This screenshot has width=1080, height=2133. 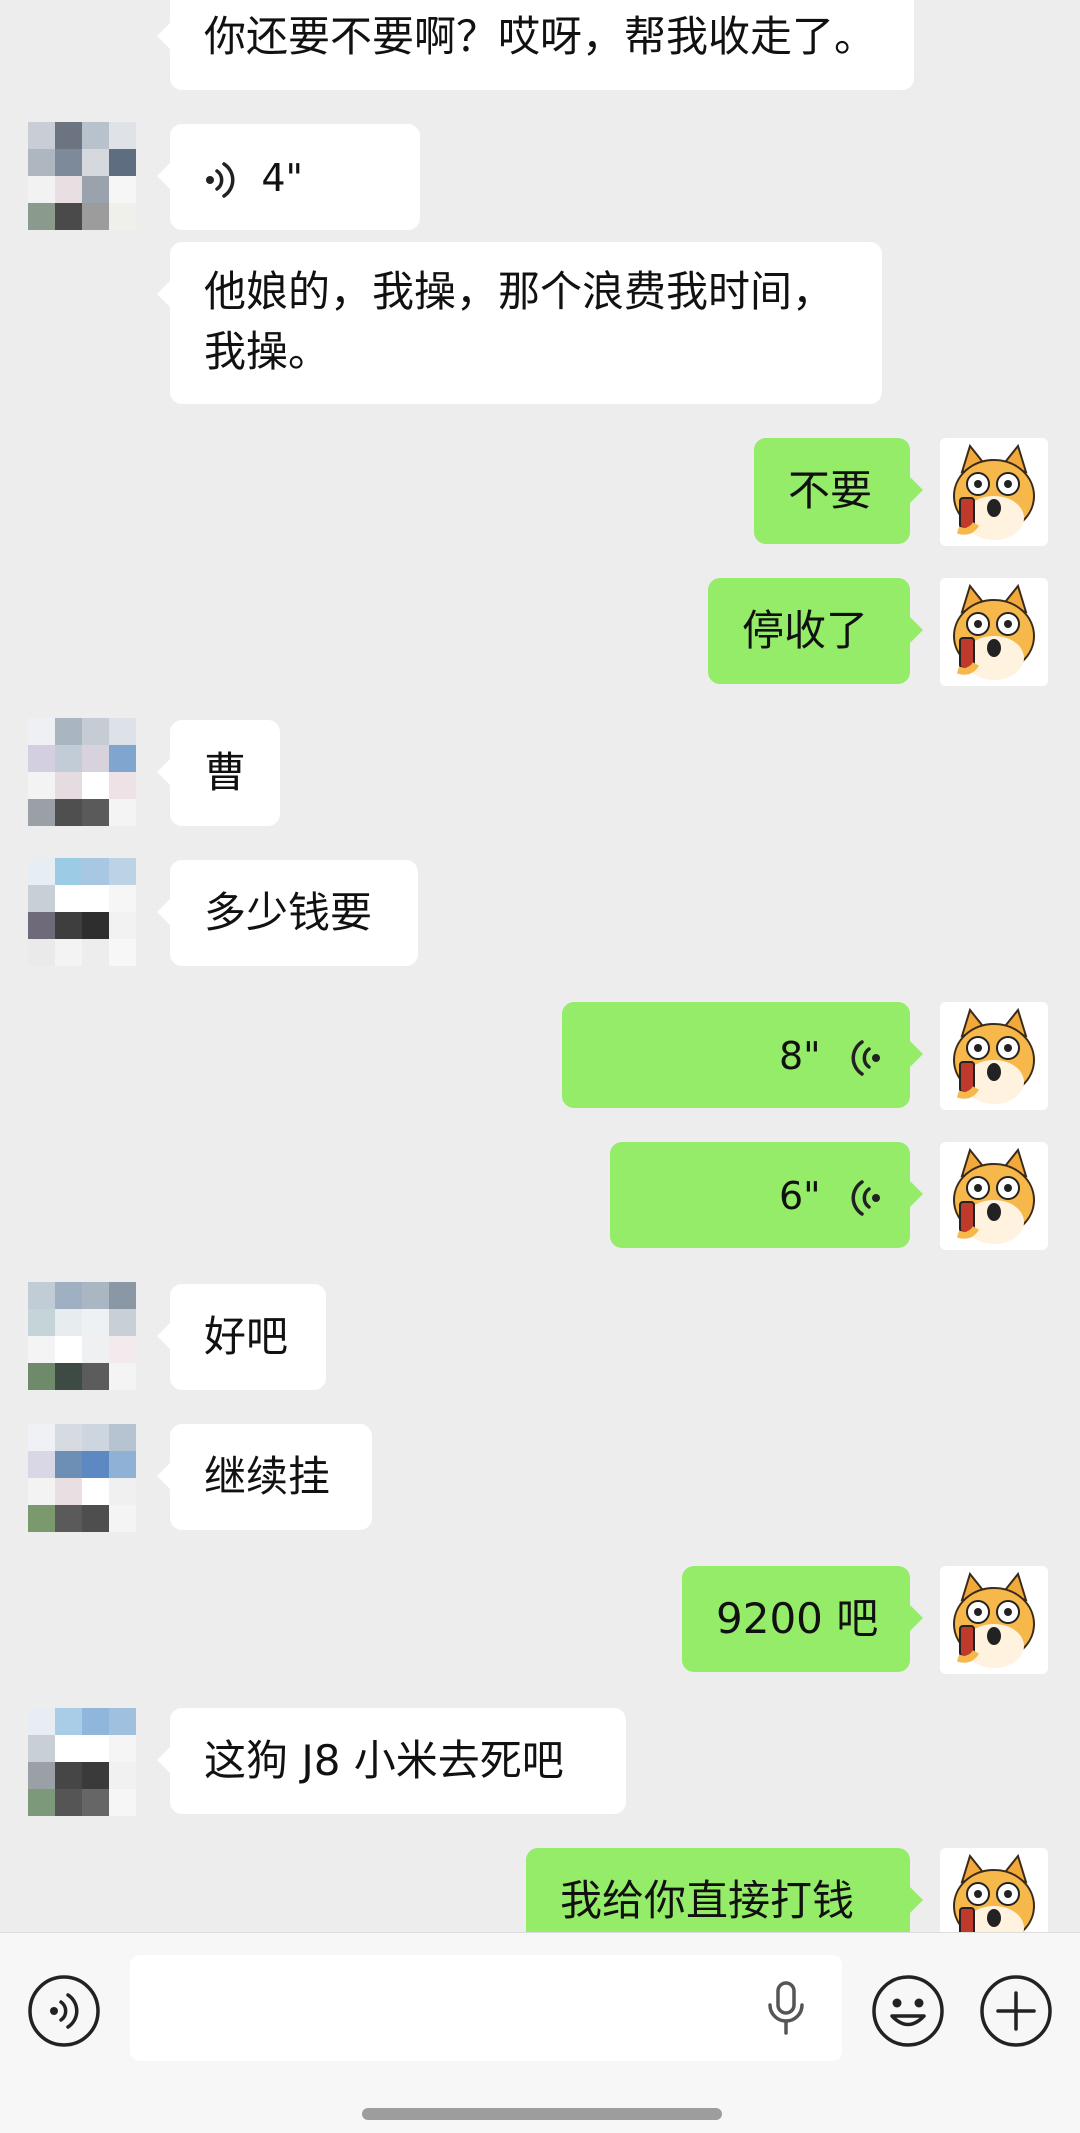 I want to click on voice-toggle-button, so click(x=64, y=2011).